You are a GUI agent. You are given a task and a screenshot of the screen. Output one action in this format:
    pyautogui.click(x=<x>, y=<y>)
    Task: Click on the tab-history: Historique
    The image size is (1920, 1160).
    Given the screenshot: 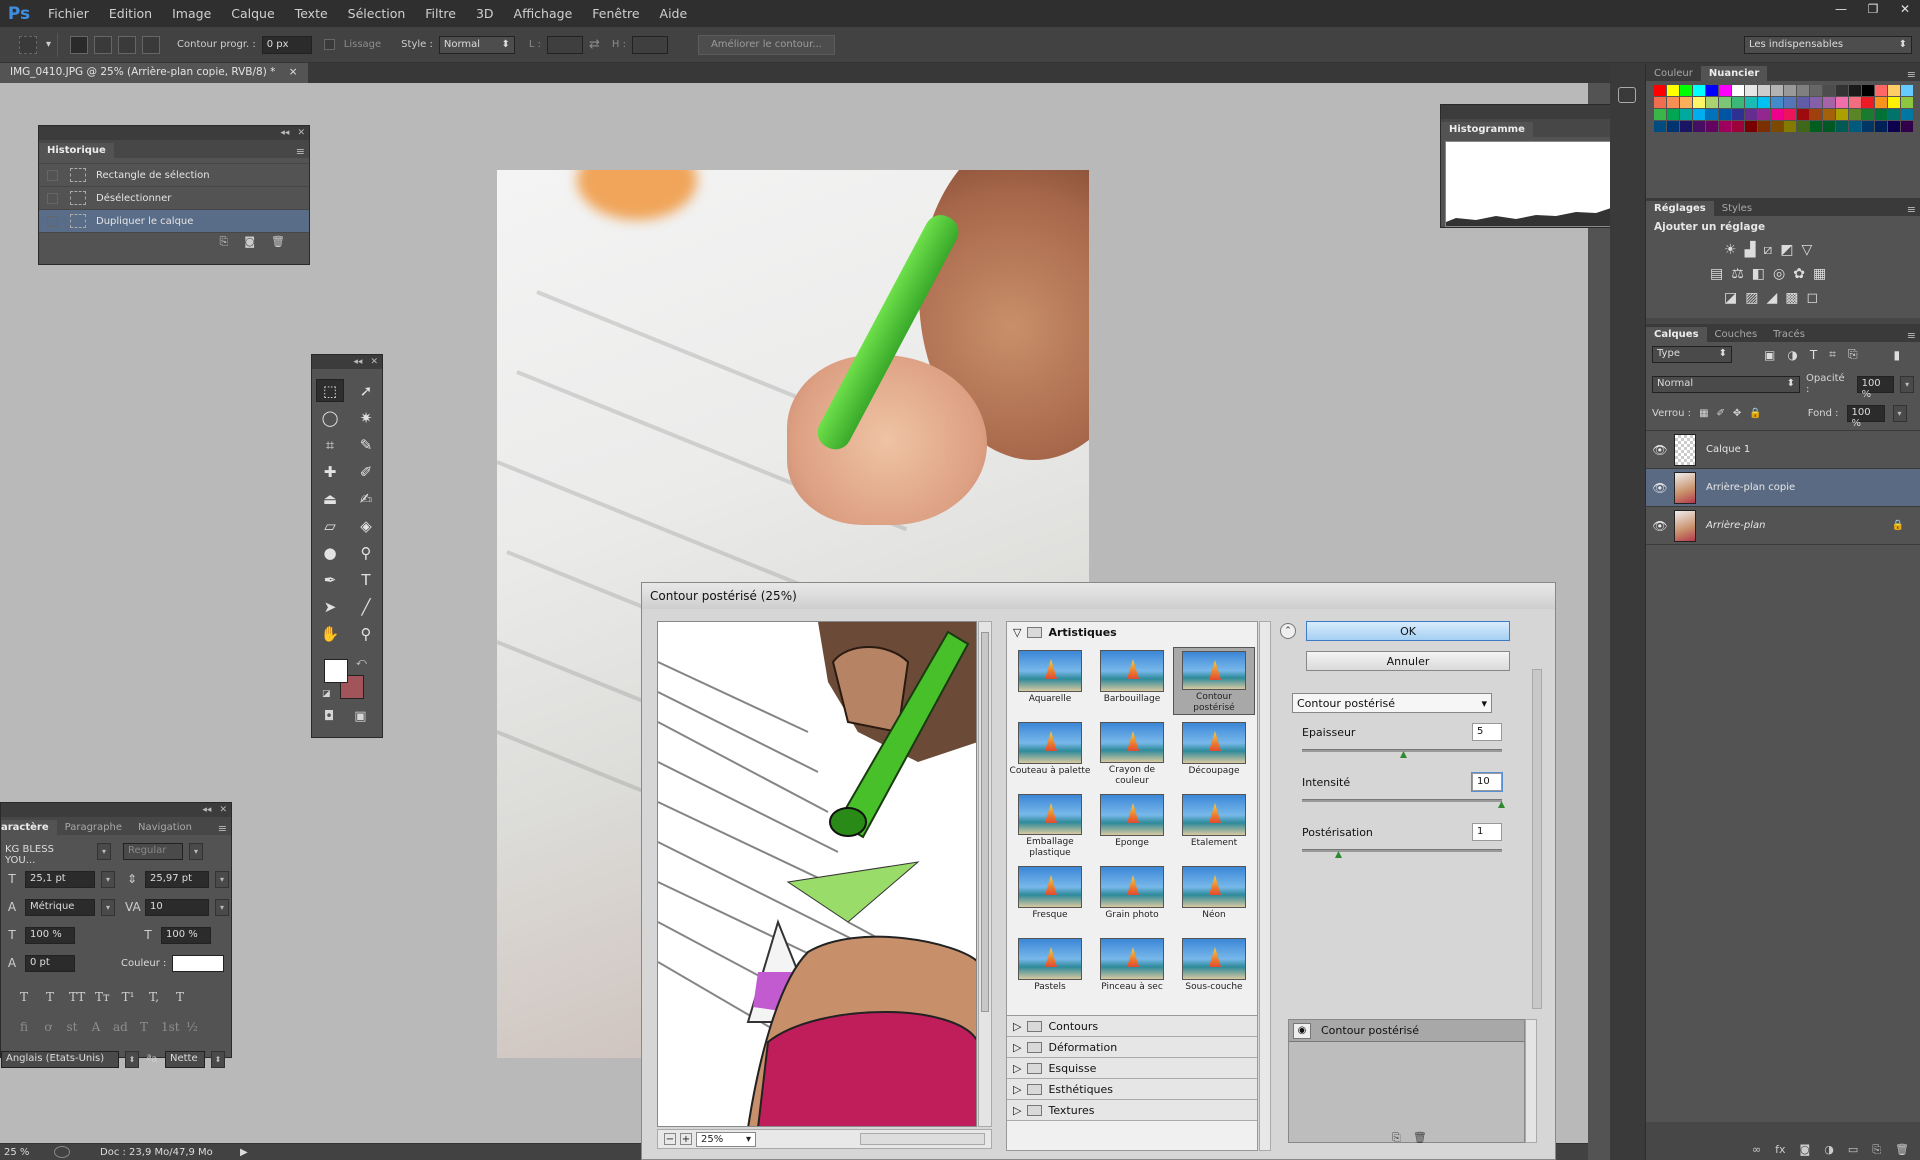 What is the action you would take?
    pyautogui.click(x=76, y=150)
    